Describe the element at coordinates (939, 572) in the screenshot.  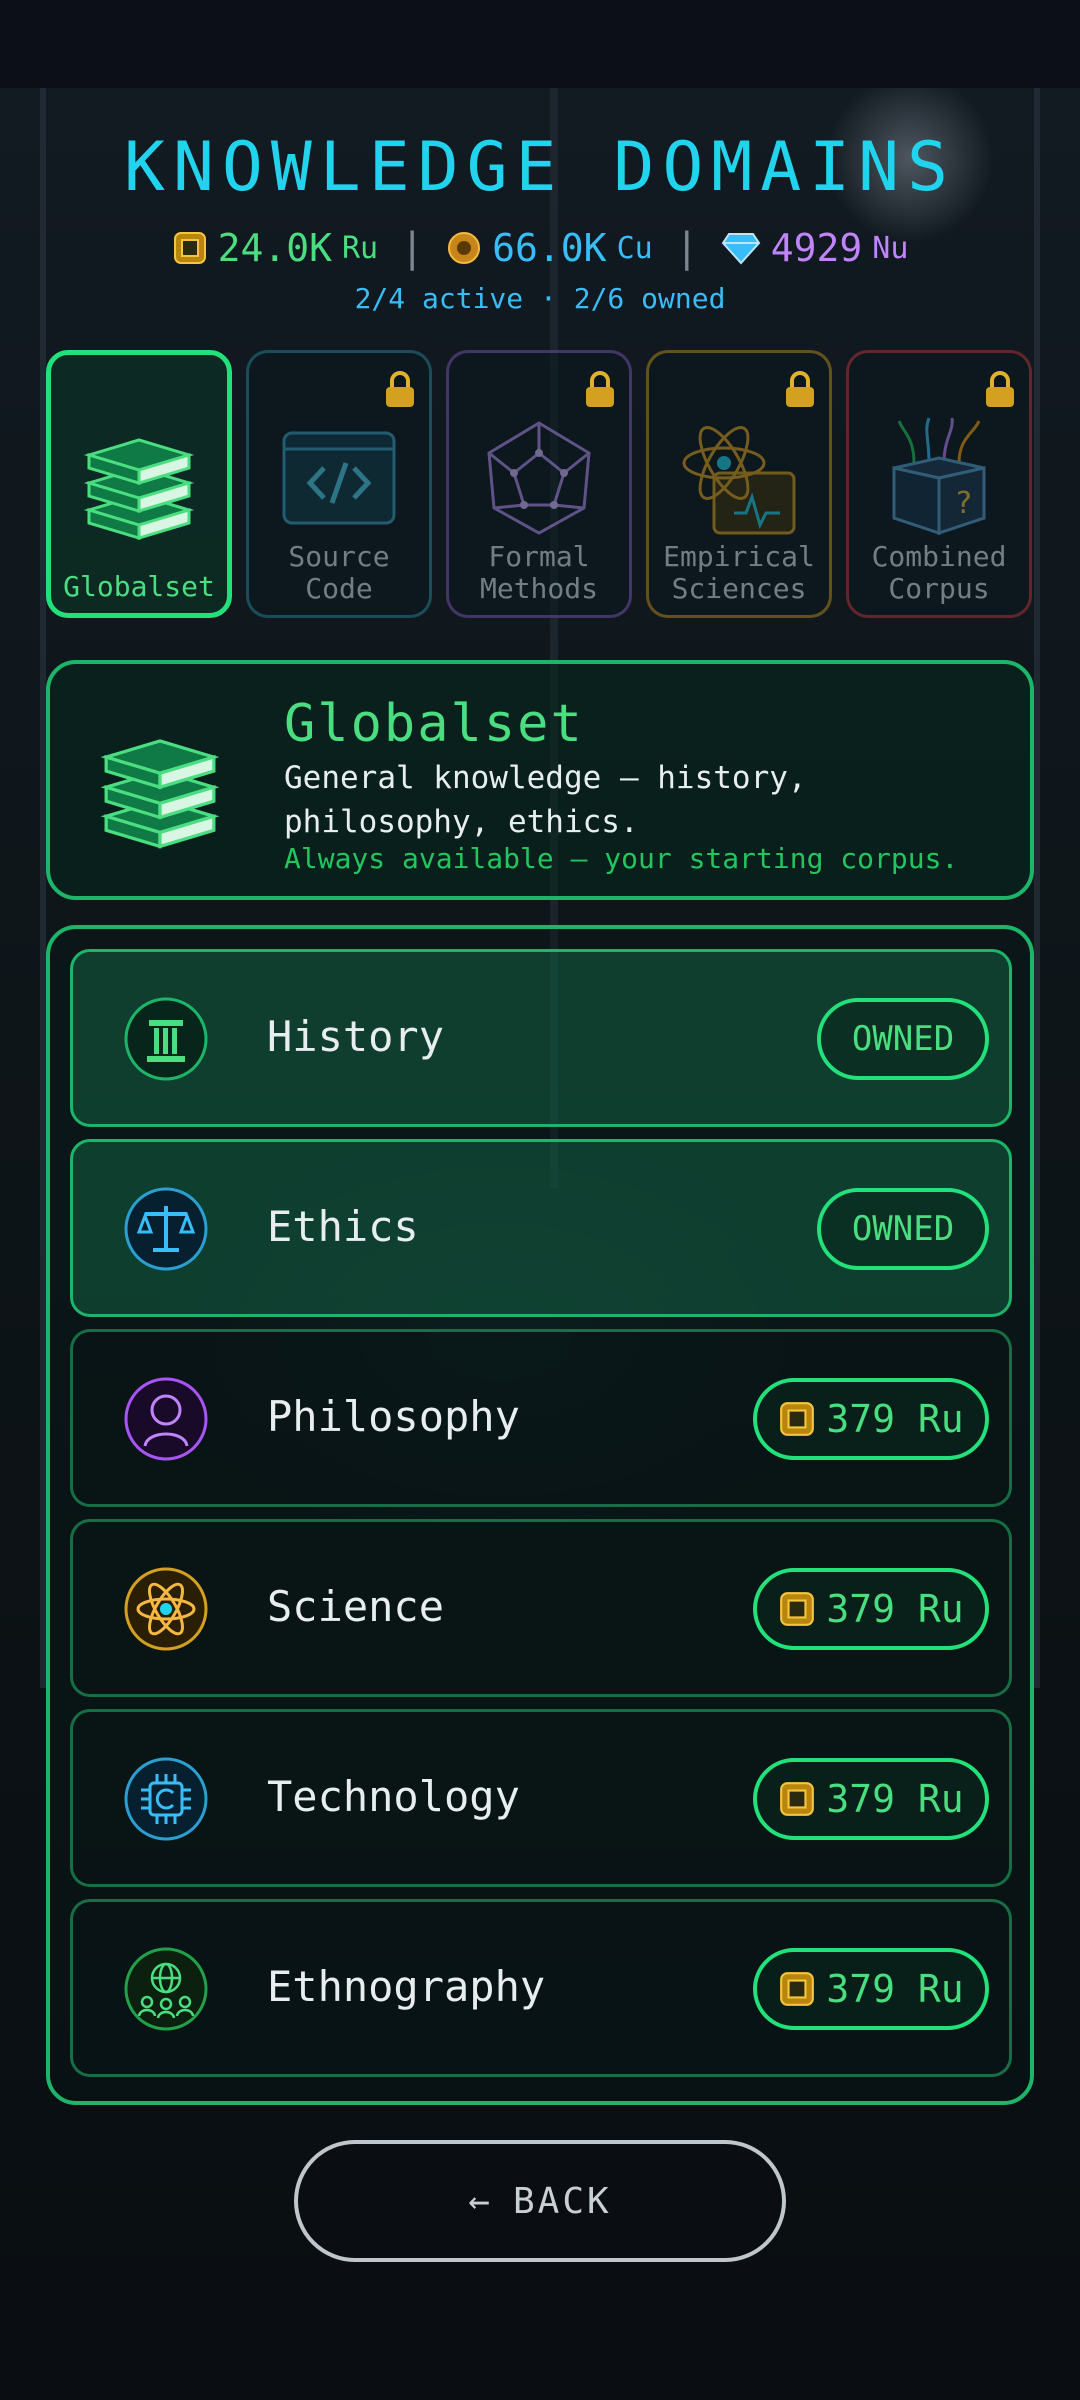
I see `tab-label: Combined Corpus` at that location.